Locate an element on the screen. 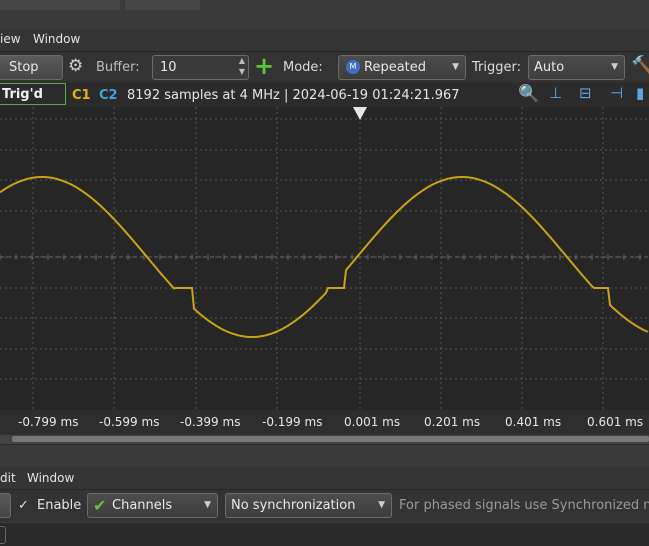  mode-value: Repeated is located at coordinates (395, 67).